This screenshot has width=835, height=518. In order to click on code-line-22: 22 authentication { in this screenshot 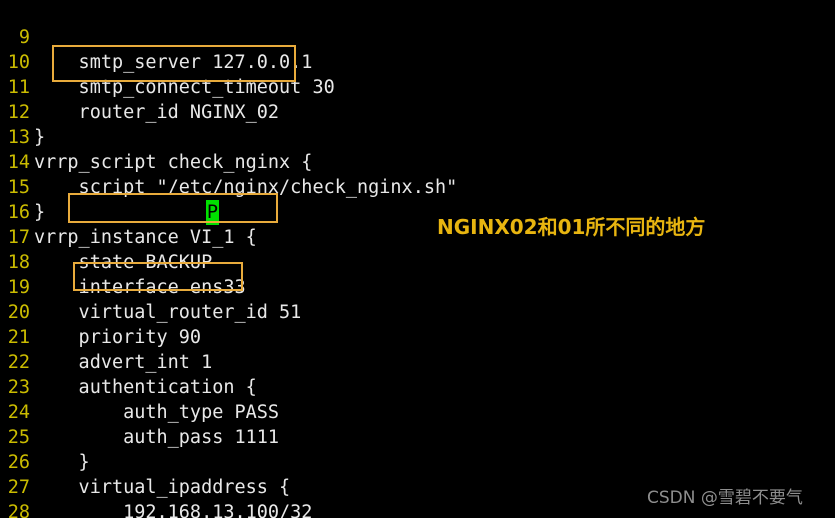, I will do `click(128, 361)`.